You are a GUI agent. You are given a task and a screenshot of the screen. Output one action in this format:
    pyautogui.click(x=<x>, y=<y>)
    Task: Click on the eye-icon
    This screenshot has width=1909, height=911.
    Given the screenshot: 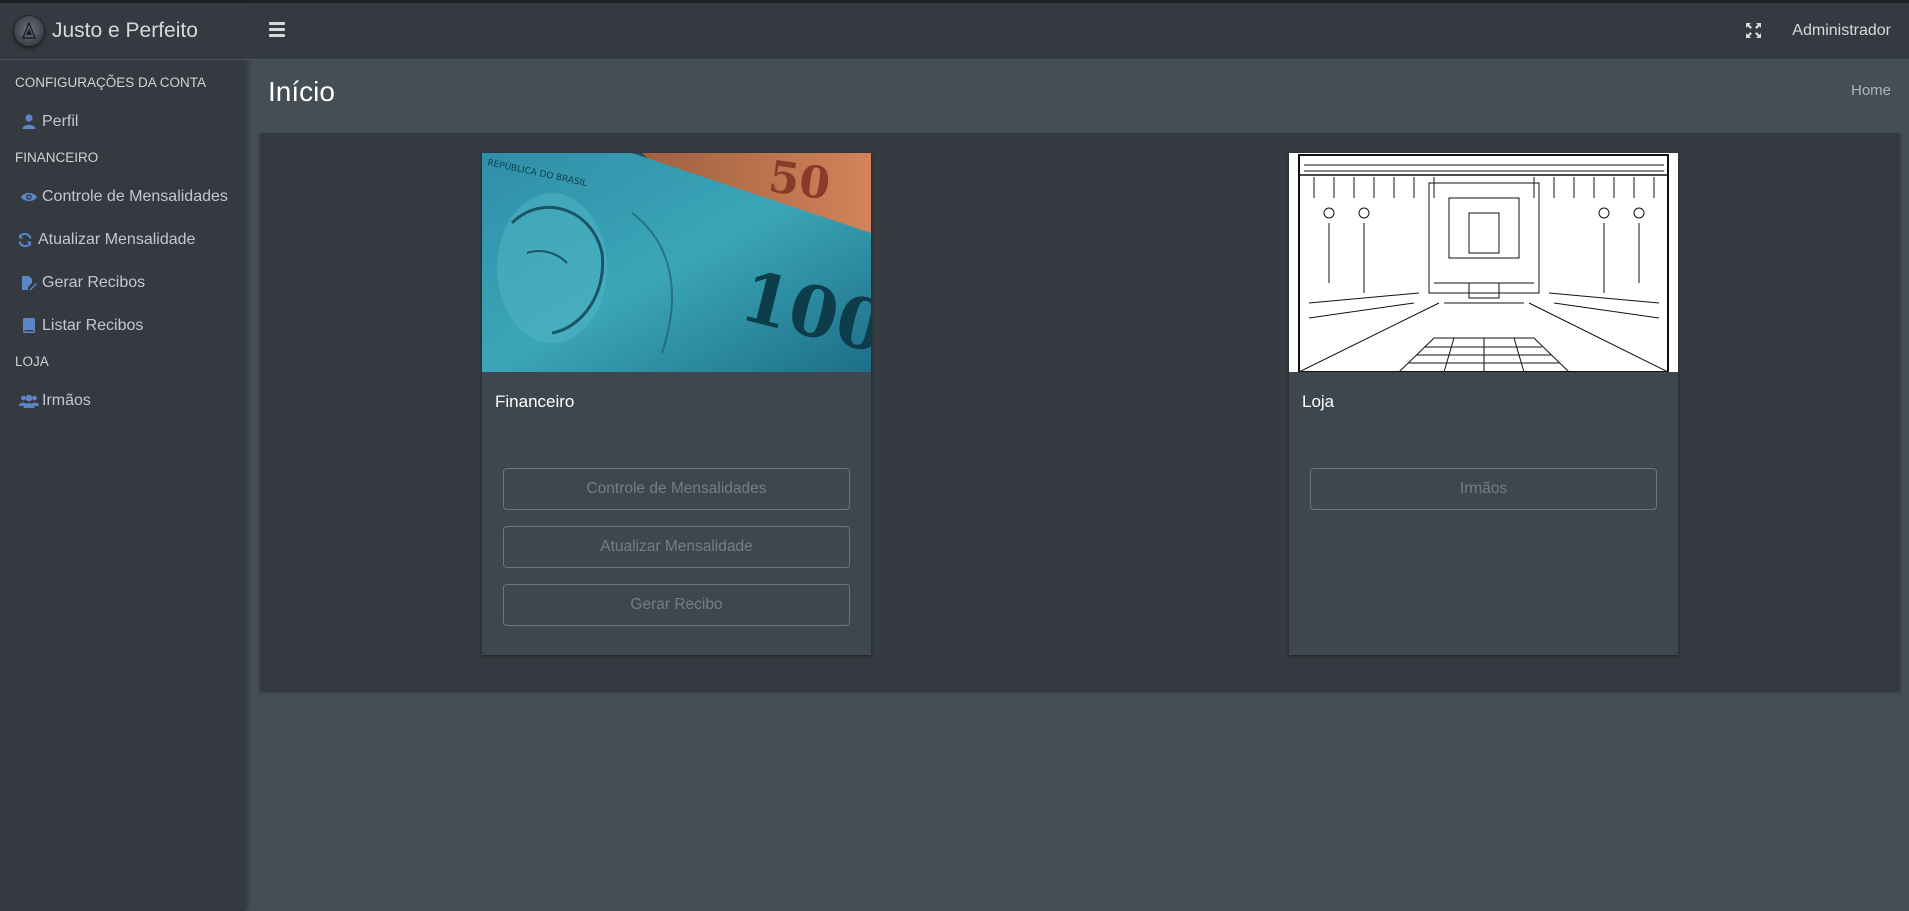 What is the action you would take?
    pyautogui.click(x=29, y=197)
    